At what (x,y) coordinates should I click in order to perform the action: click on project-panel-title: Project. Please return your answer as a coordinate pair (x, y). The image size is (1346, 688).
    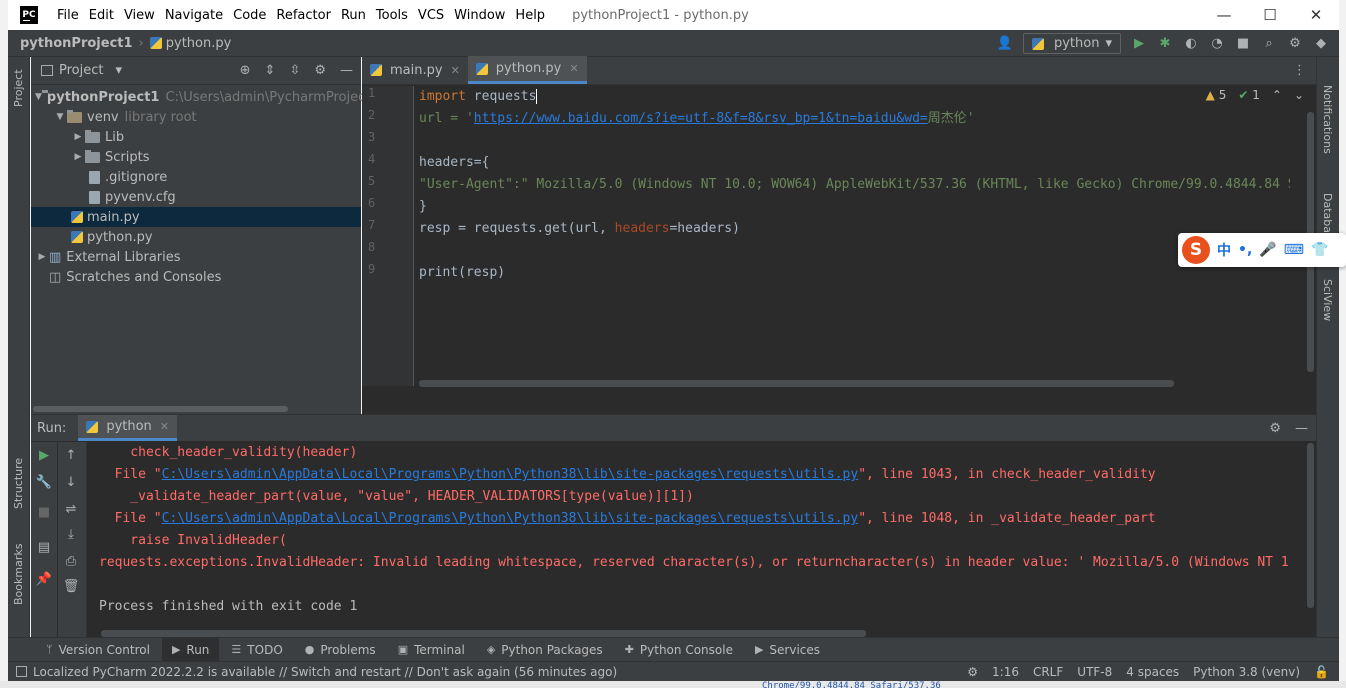
    Looking at the image, I should click on (81, 70).